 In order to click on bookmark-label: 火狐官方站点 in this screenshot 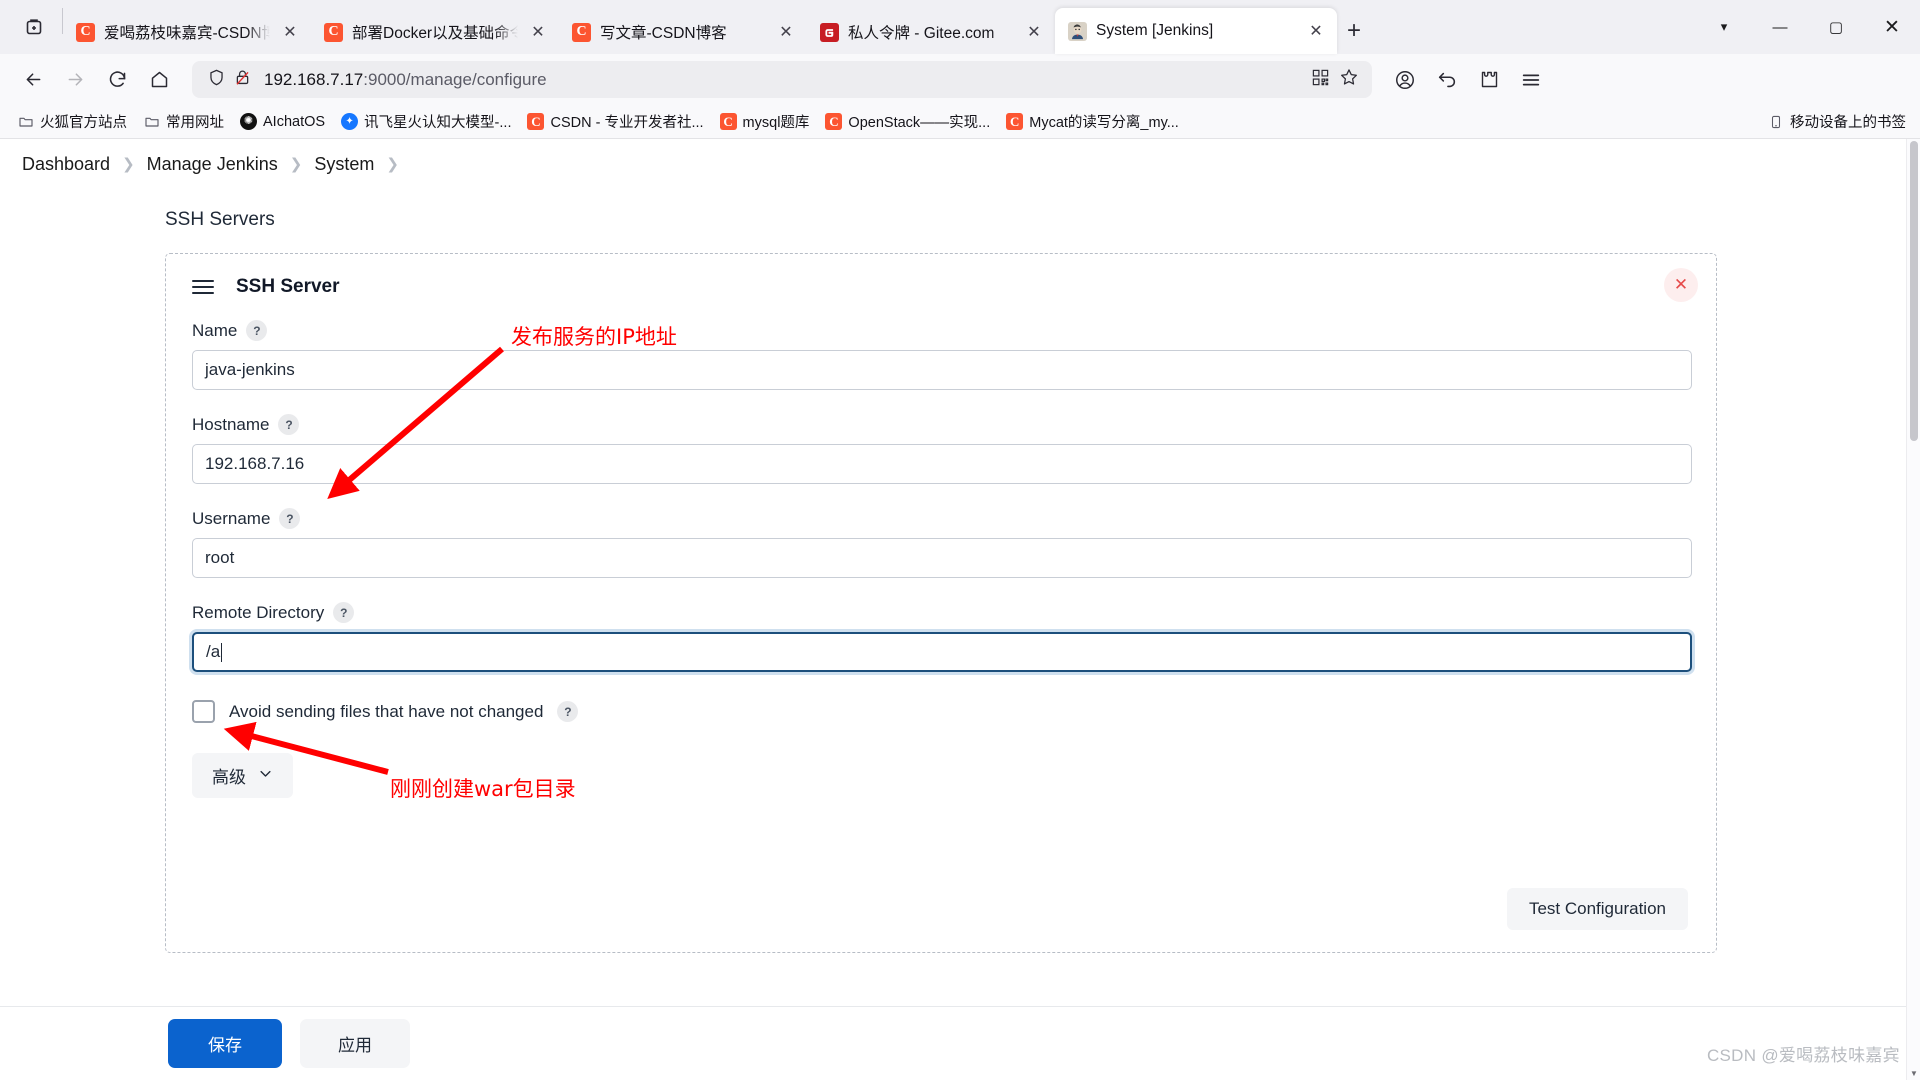, I will do `click(83, 123)`.